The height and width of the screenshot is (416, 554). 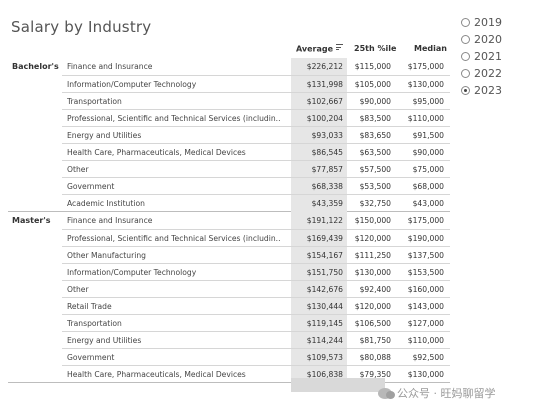 I want to click on p25-cell: $92,400, so click(x=375, y=289).